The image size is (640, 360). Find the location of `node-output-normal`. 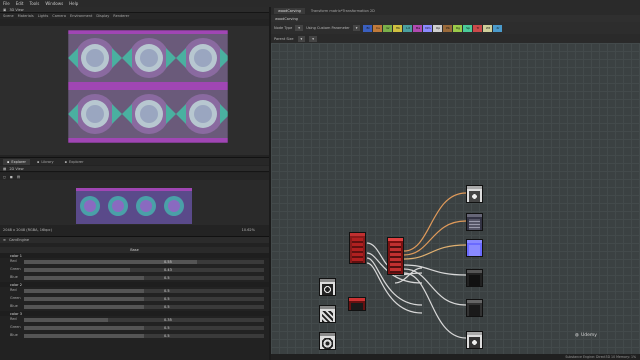

node-output-normal is located at coordinates (474, 222).